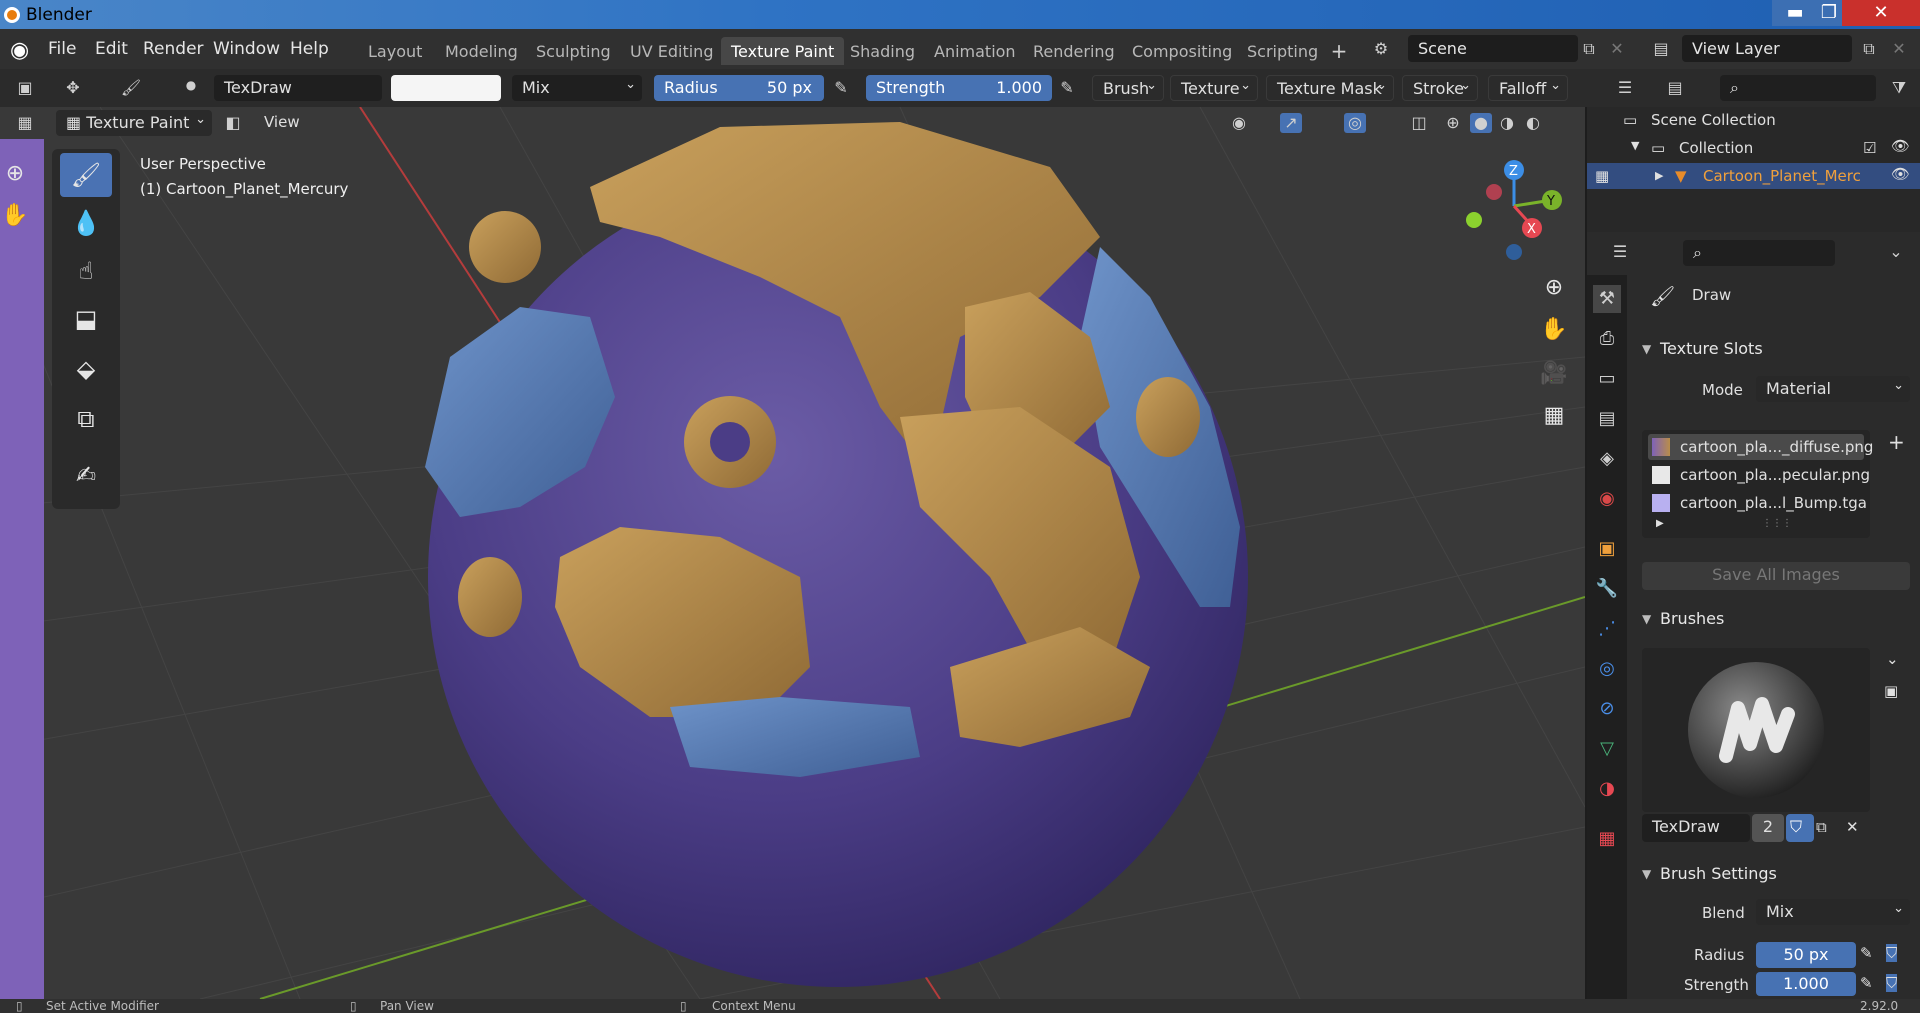 Image resolution: width=1920 pixels, height=1013 pixels. Describe the element at coordinates (1777, 523) in the screenshot. I see `list-resize-handle: ⋮⋮⋮` at that location.